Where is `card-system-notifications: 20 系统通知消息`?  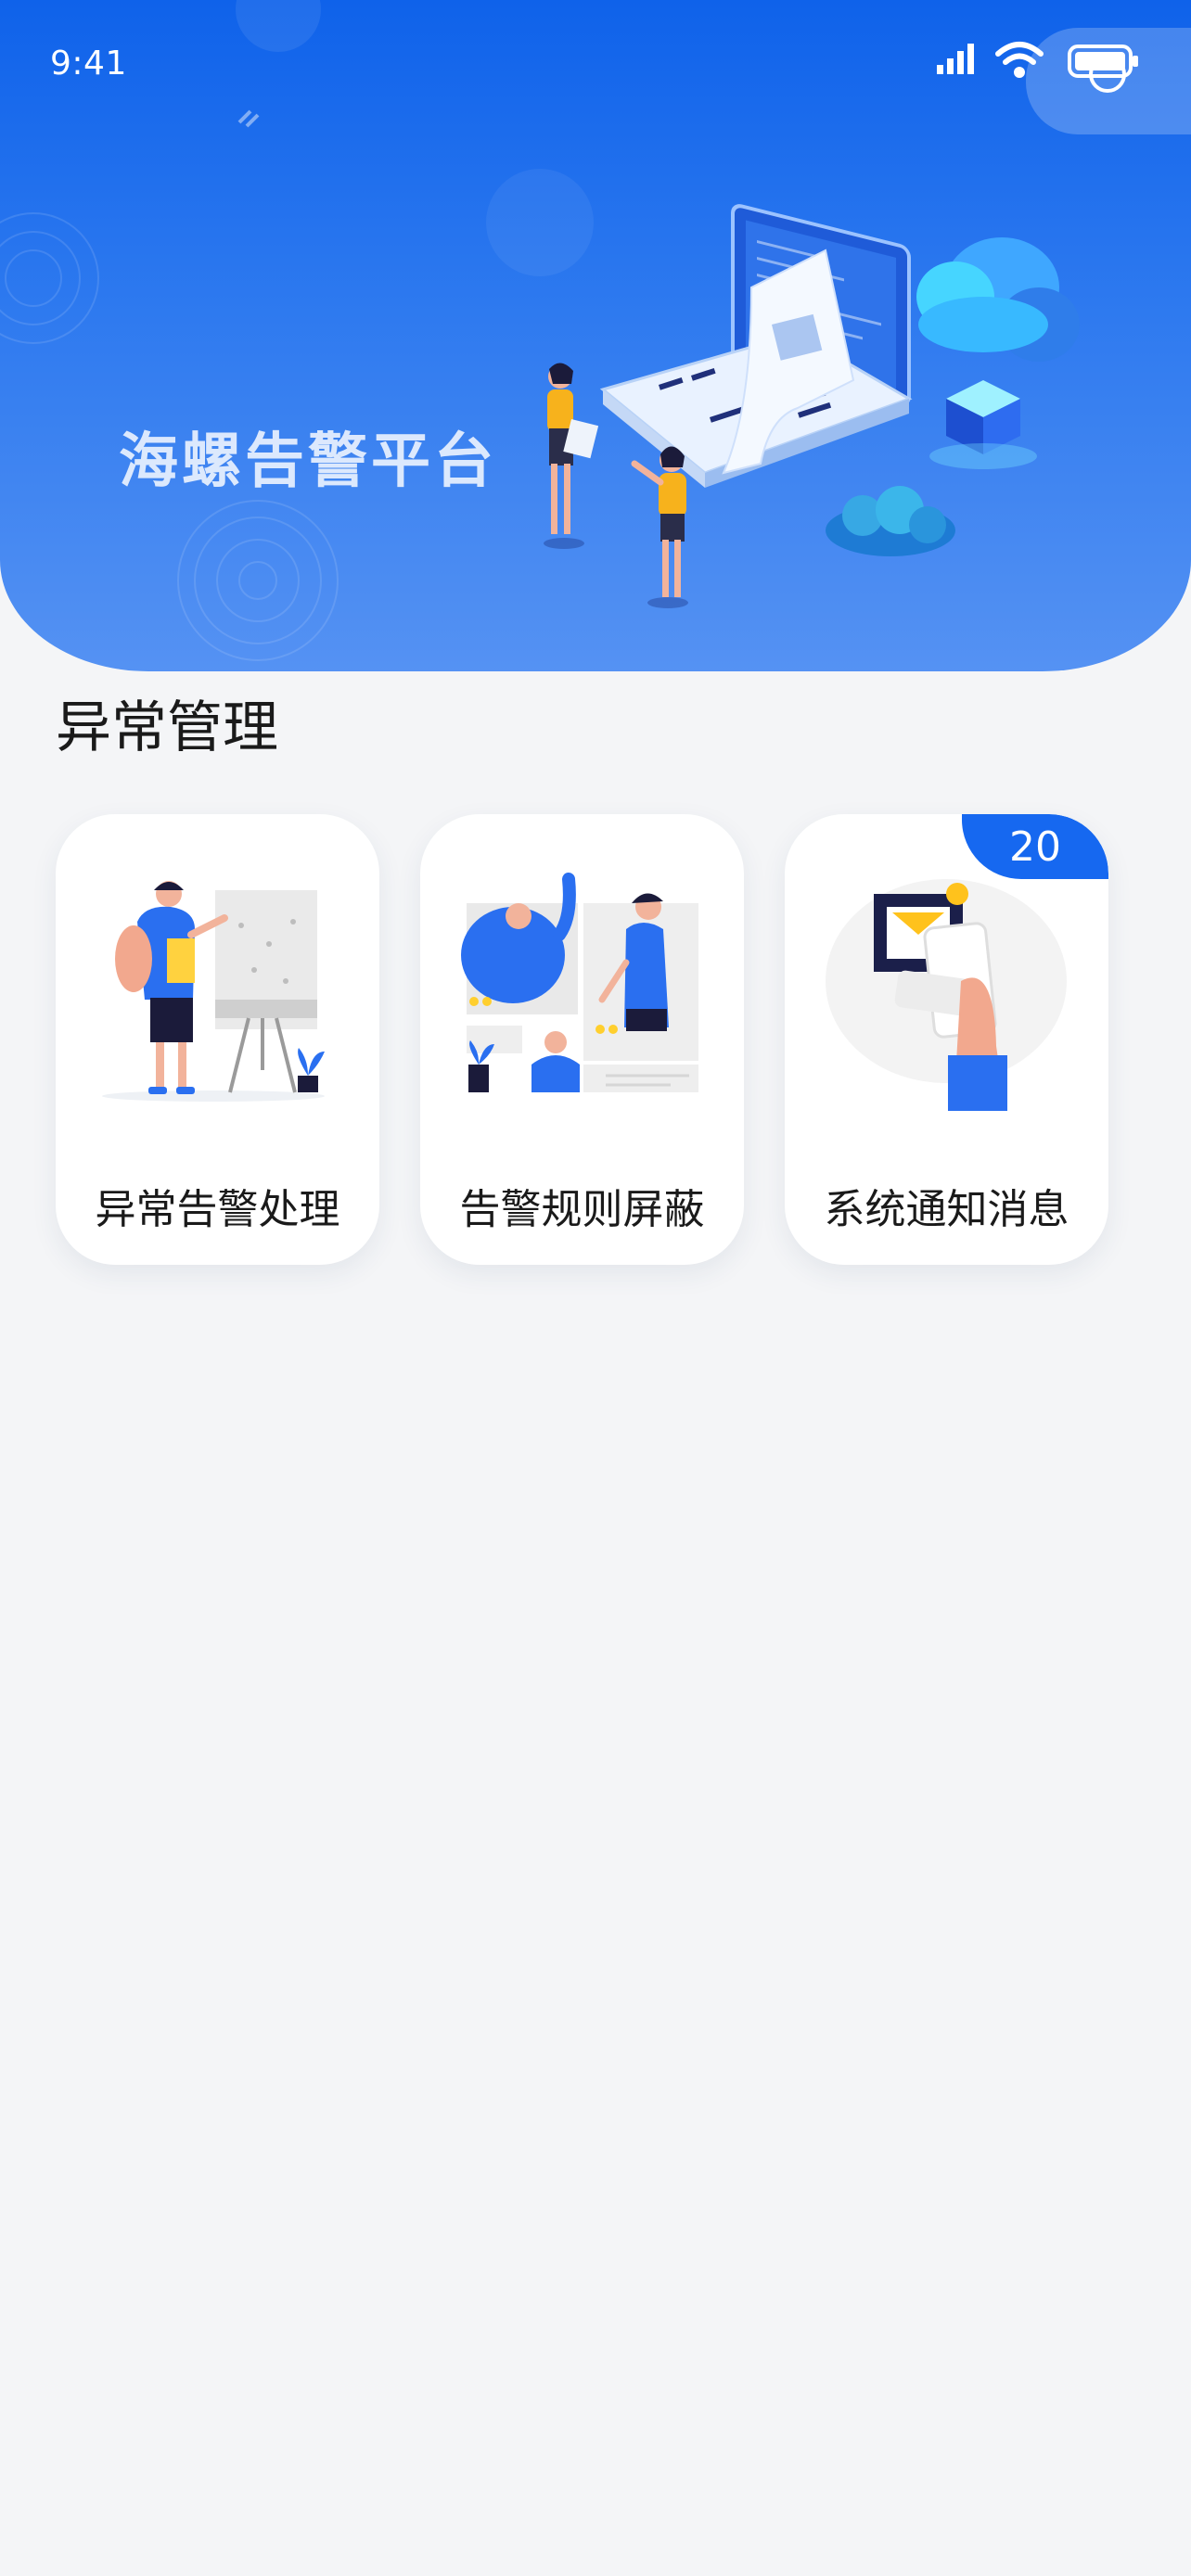
card-system-notifications: 20 系统通知消息 is located at coordinates (946, 1039).